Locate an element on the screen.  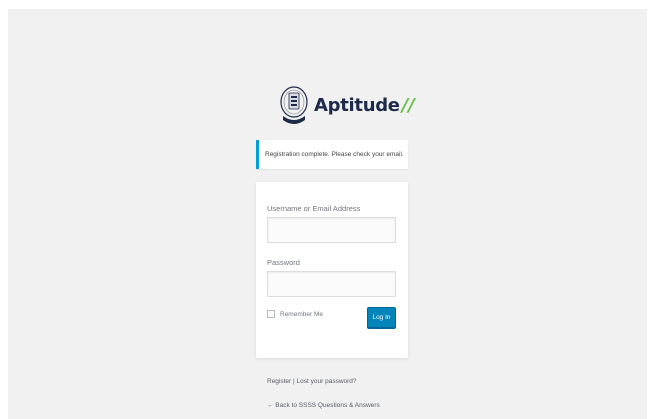
logo-text: Aptitude is located at coordinates (357, 105).